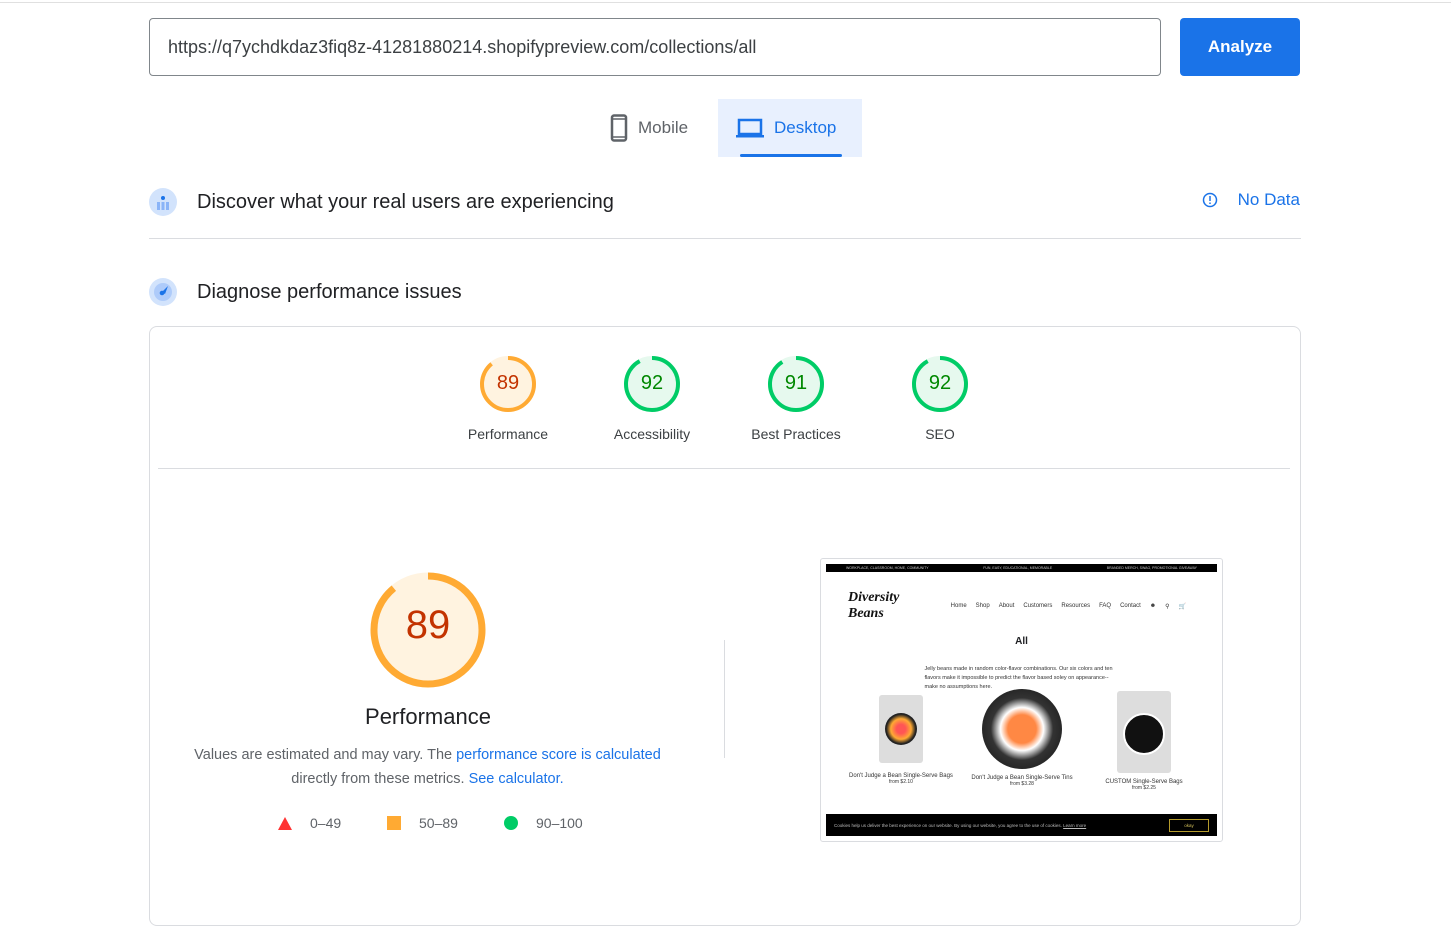 Image resolution: width=1451 pixels, height=926 pixels. Describe the element at coordinates (725, 2) in the screenshot. I see `top-divider` at that location.